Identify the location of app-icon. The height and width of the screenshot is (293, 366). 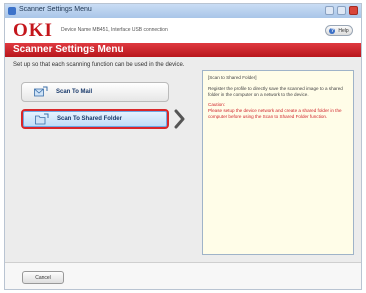
(12, 11).